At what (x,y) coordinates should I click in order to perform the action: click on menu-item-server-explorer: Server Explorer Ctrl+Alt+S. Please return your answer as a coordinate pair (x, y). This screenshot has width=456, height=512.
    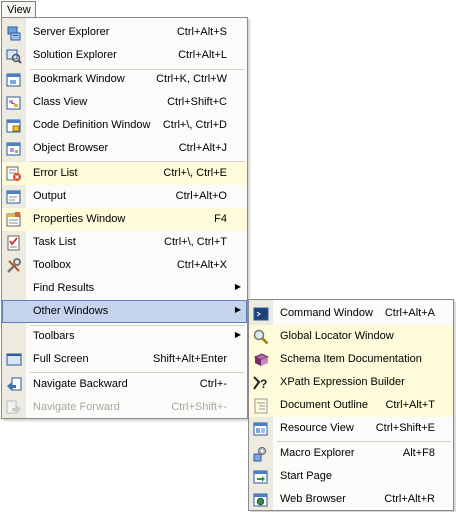
    Looking at the image, I should click on (124, 32).